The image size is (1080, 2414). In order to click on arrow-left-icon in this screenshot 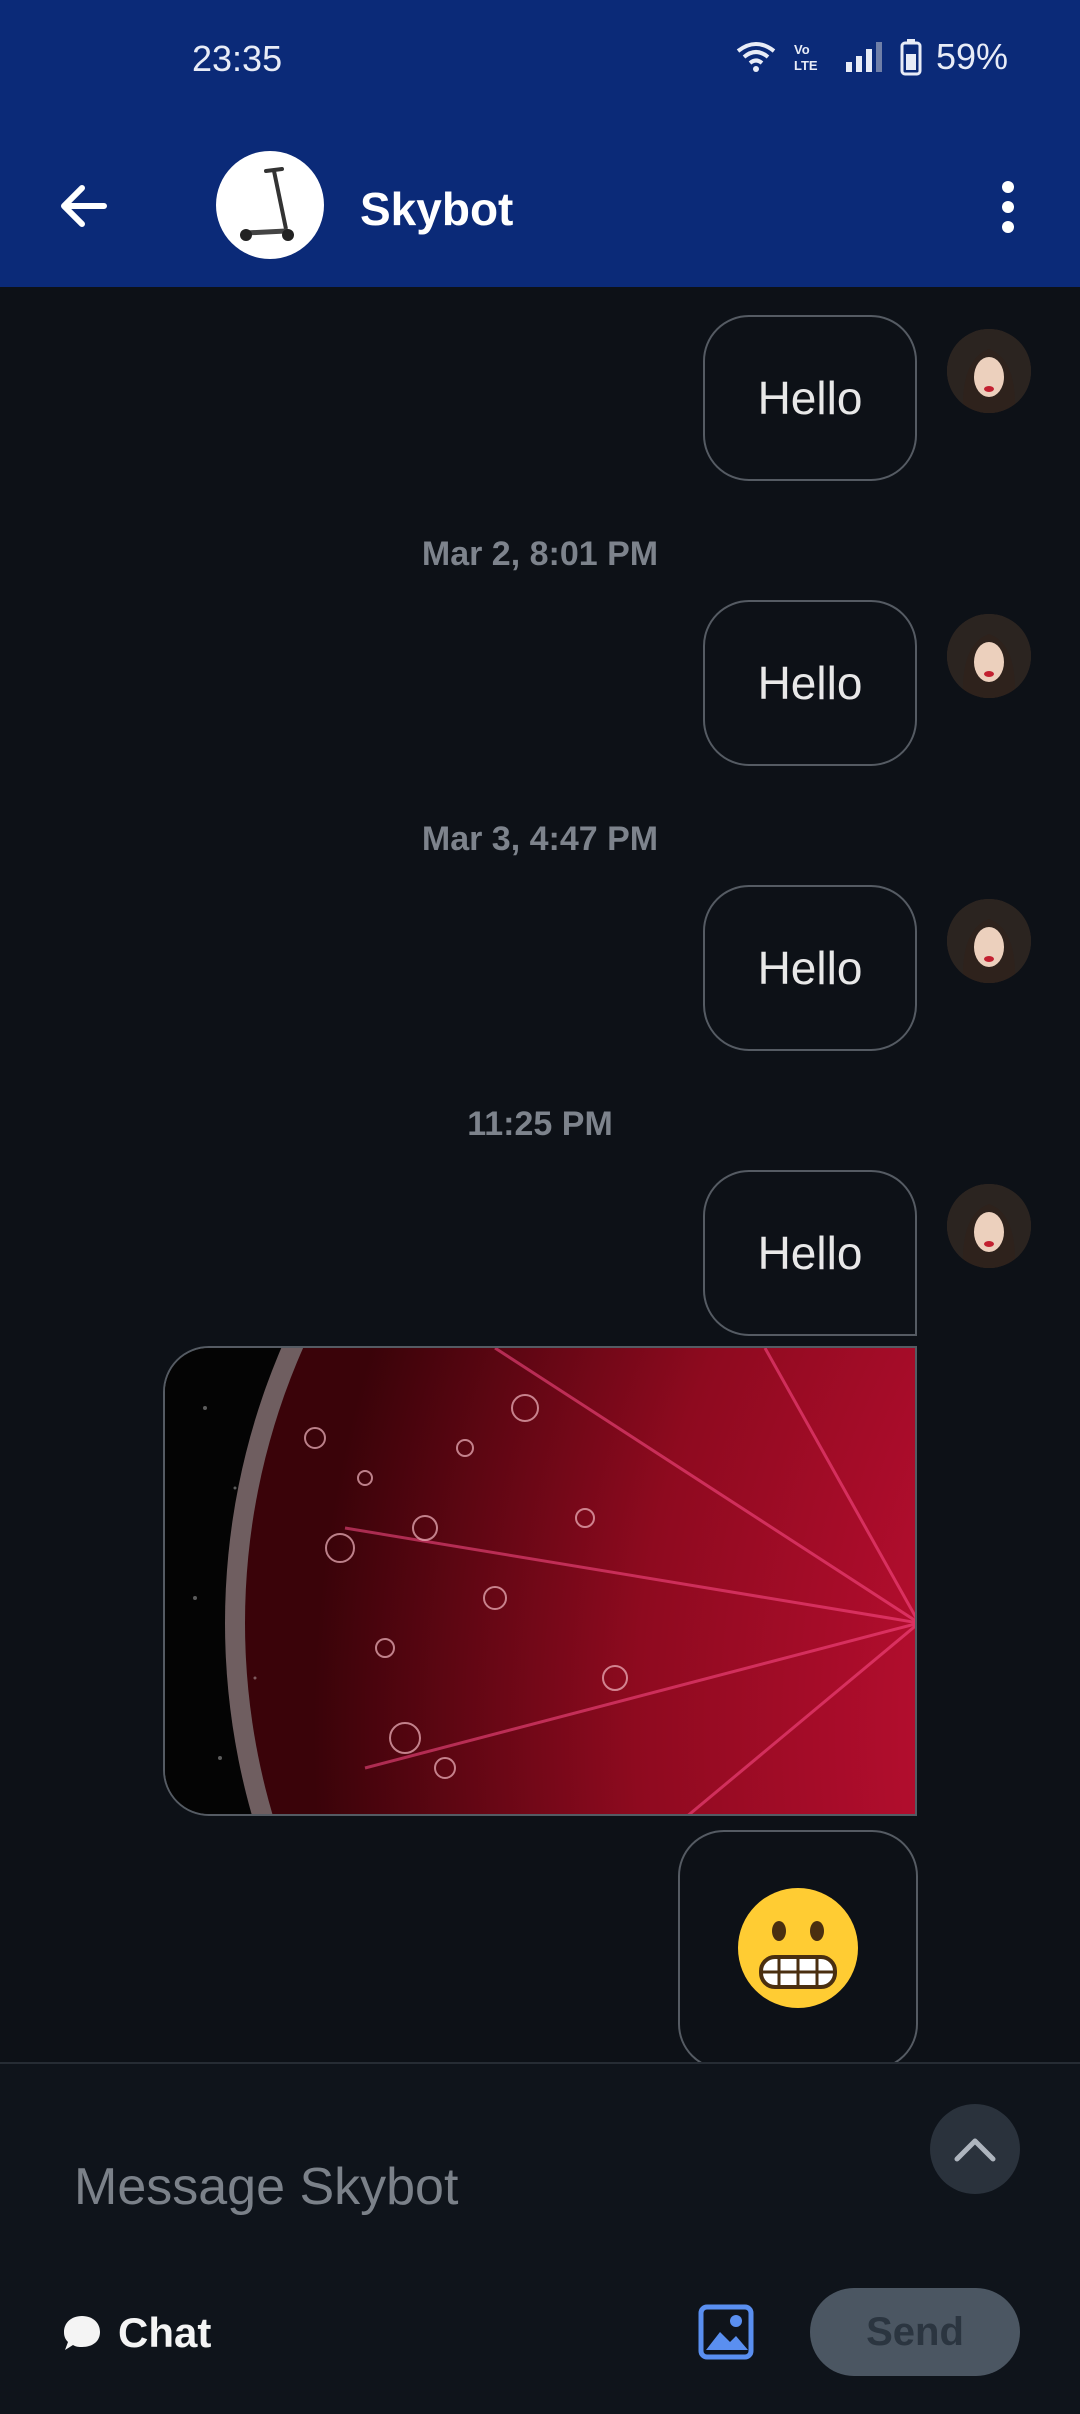, I will do `click(84, 206)`.